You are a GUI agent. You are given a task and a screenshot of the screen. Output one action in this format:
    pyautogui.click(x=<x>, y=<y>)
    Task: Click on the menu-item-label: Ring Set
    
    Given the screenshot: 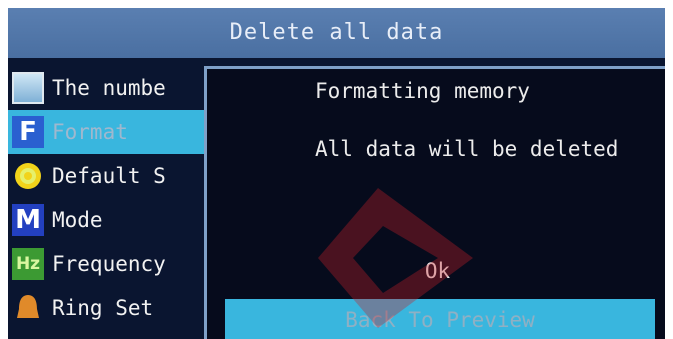 What is the action you would take?
    pyautogui.click(x=103, y=308)
    